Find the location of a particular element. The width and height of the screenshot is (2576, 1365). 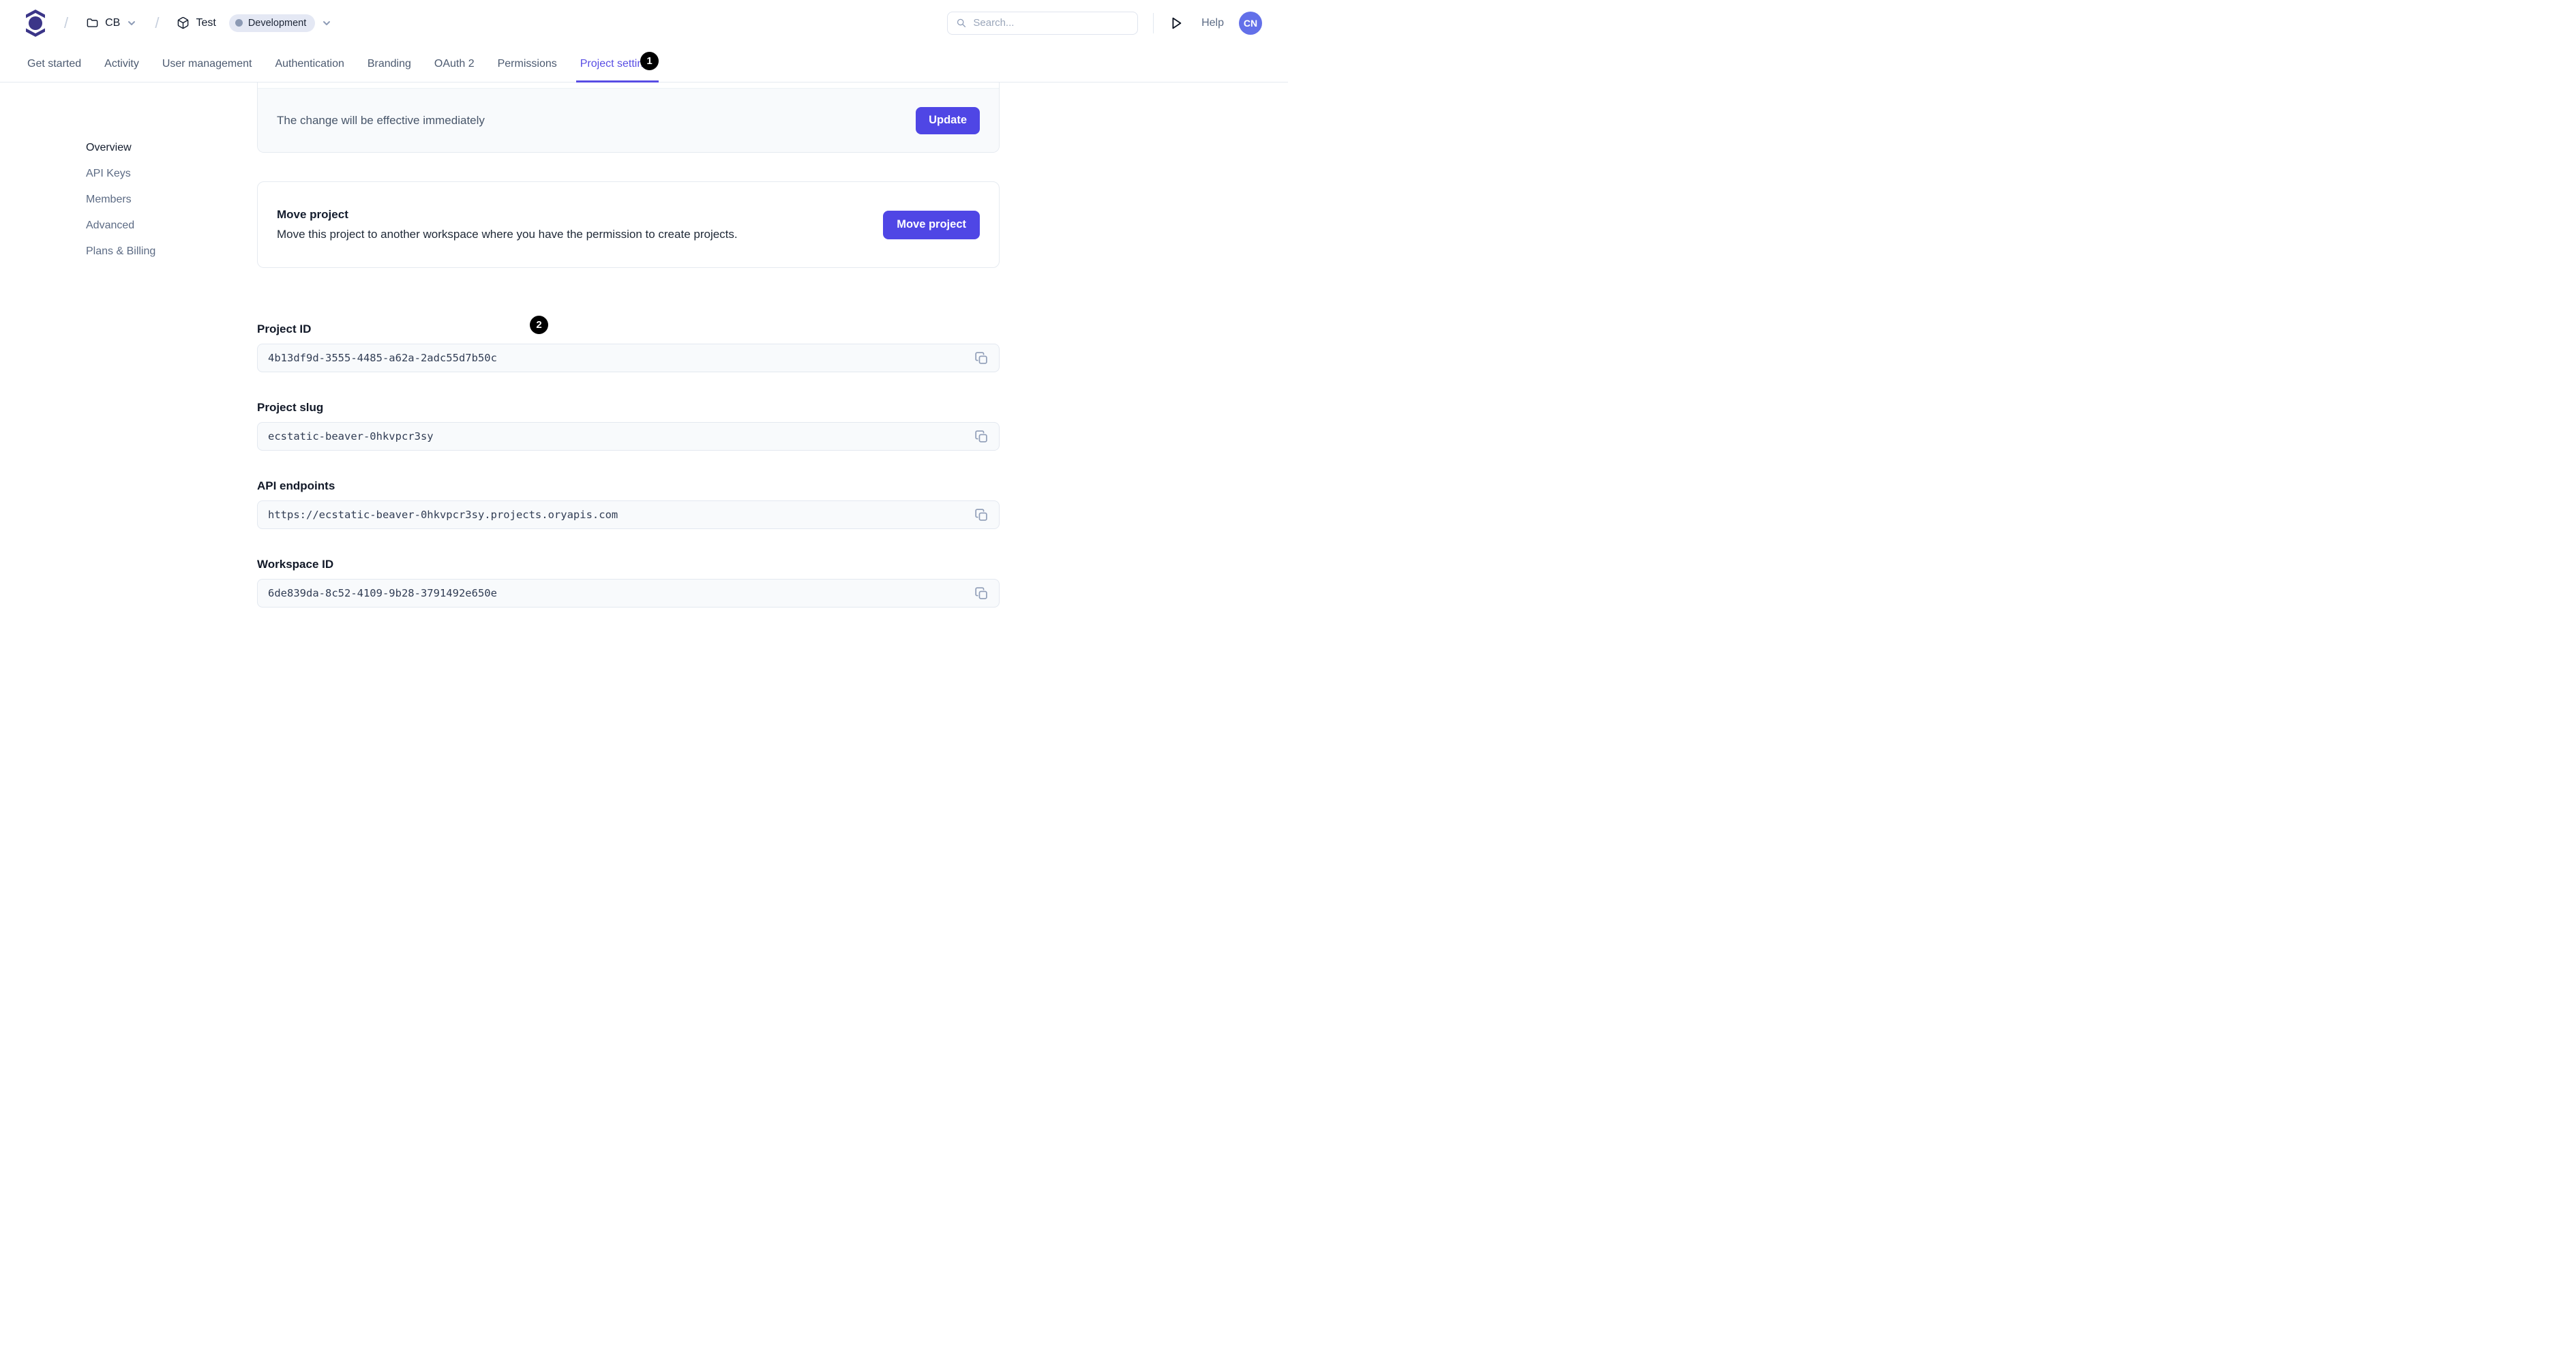

tab-branding: Branding is located at coordinates (389, 64).